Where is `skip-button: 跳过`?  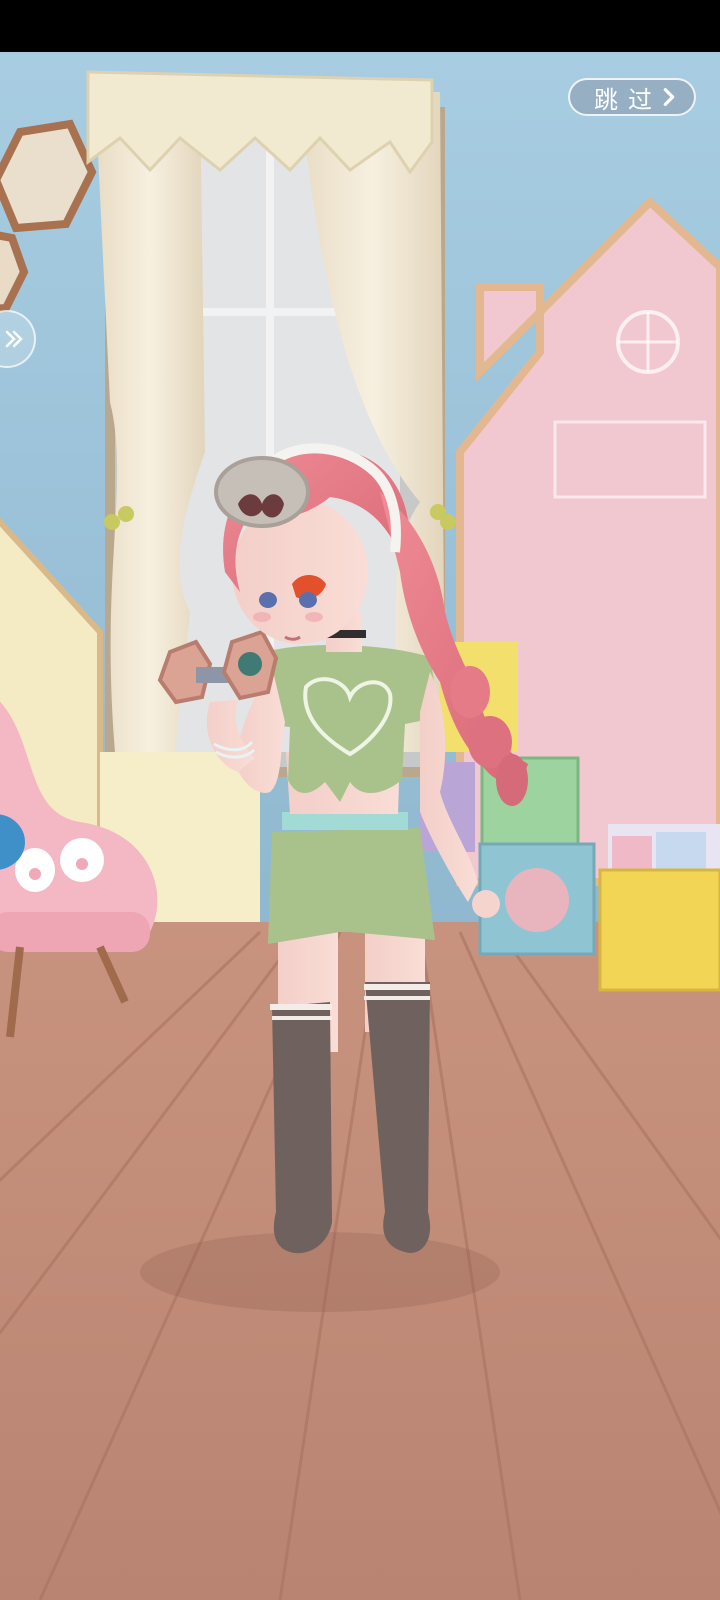 skip-button: 跳过 is located at coordinates (632, 97).